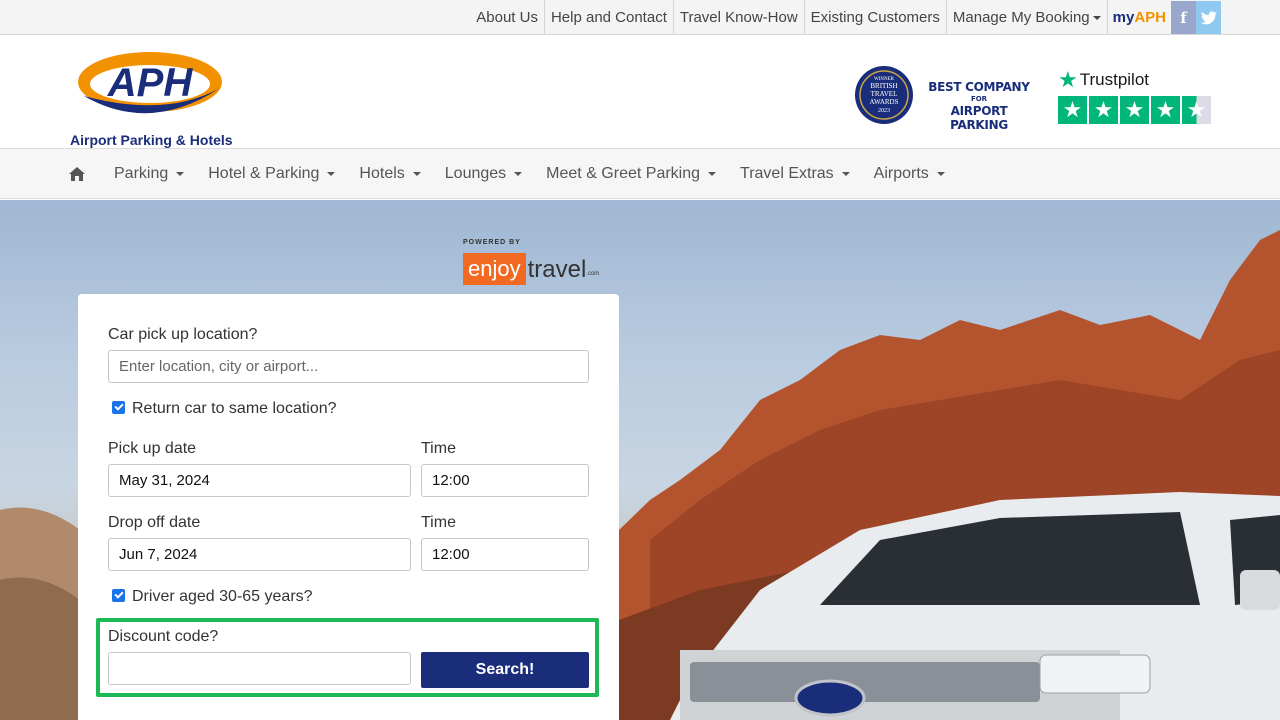  I want to click on top-link-manage-booking: Manage My Booking, so click(1027, 17).